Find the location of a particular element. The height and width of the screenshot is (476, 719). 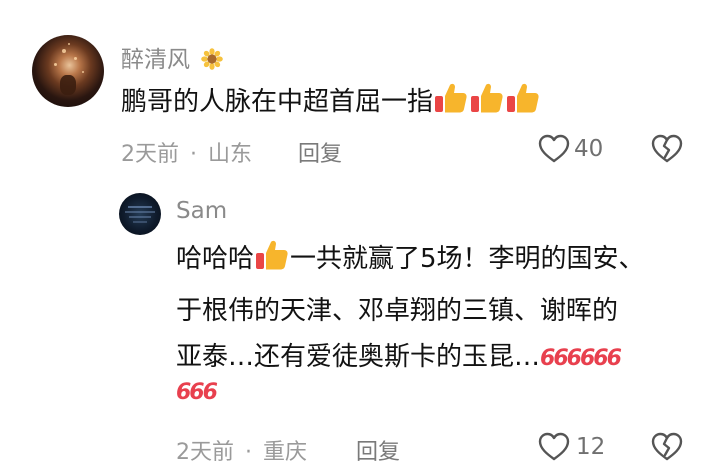

reply-text-line-2: 于根伟的天津、邓卓翔的三镇、谢晖的 is located at coordinates (397, 311).